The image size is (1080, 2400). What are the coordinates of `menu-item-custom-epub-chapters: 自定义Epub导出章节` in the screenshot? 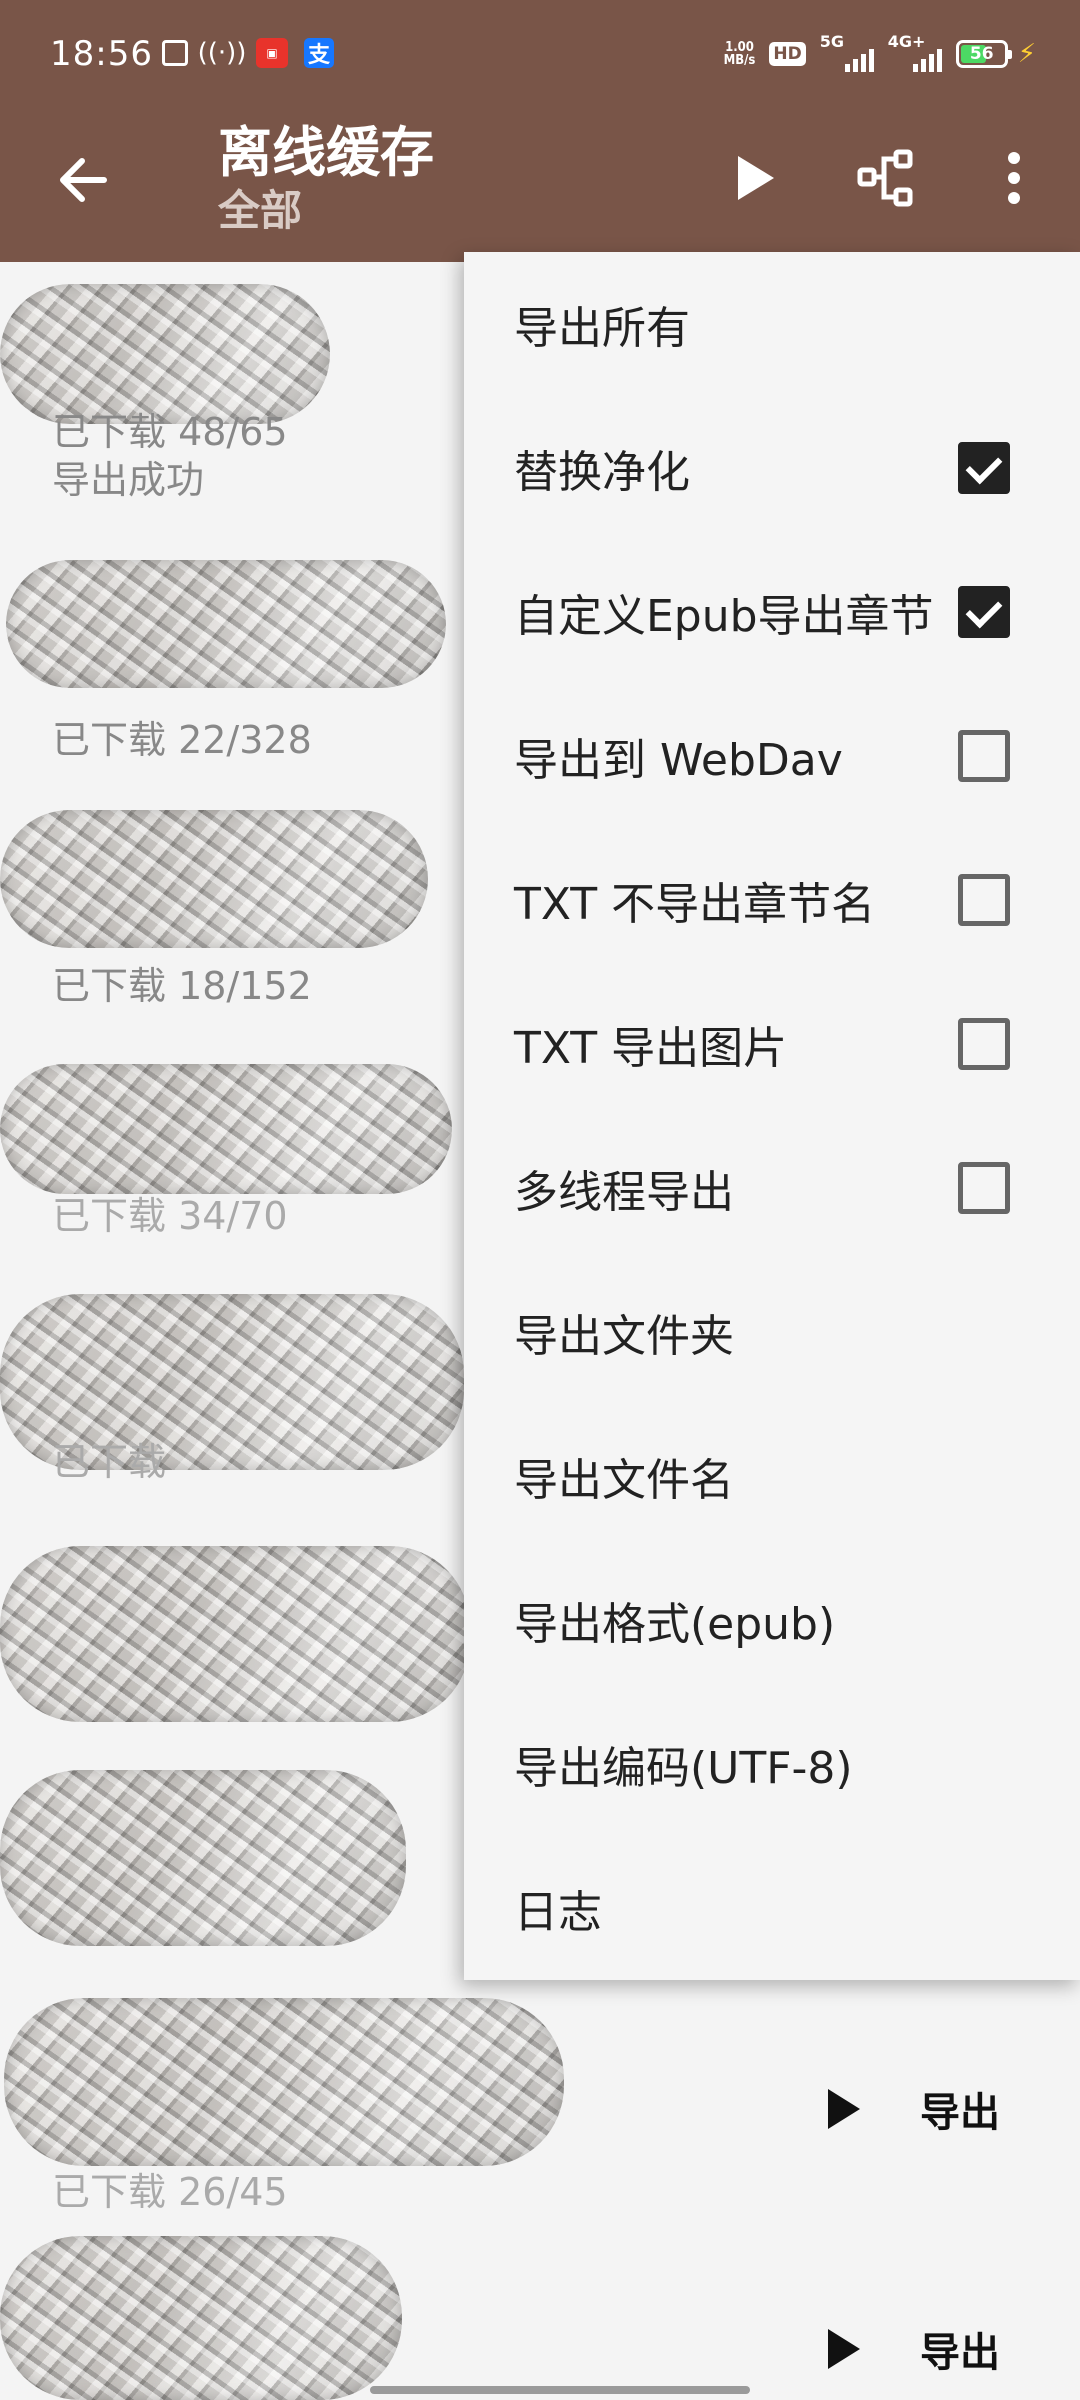 It's located at (772, 612).